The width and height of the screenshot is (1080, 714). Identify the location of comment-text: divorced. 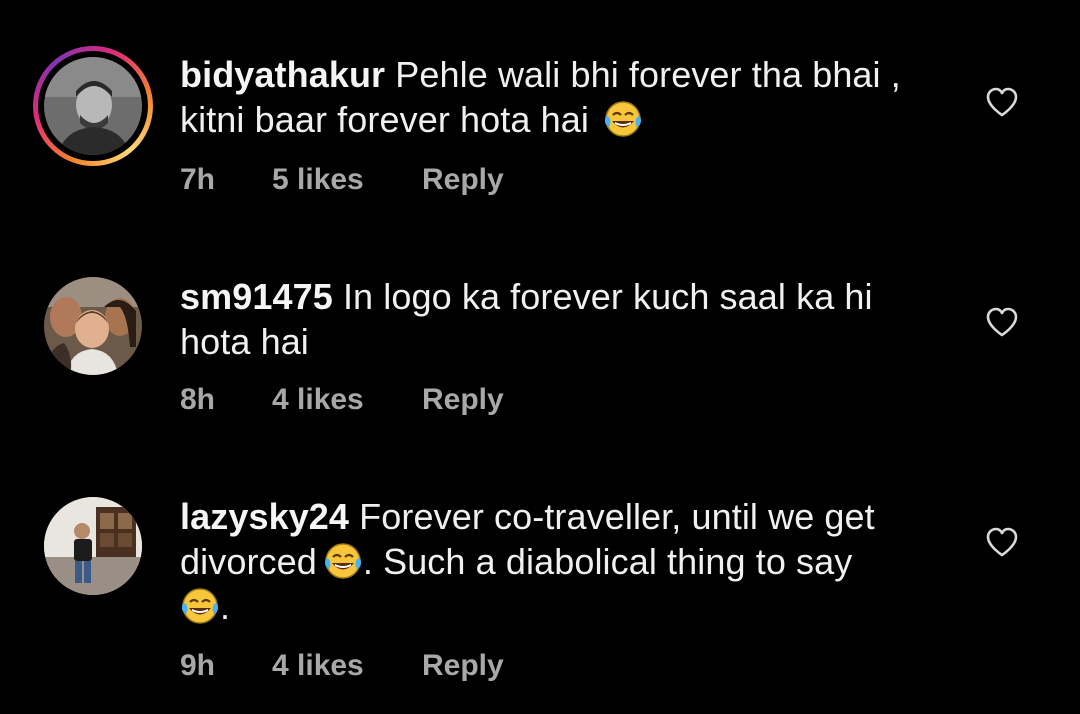
(248, 561).